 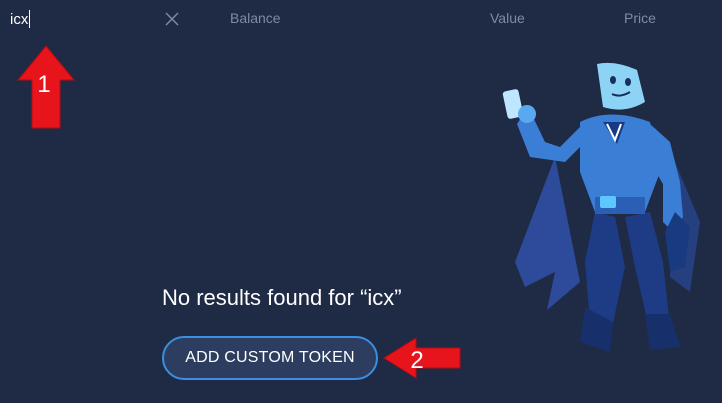 I want to click on column-header-balance: Balance, so click(x=255, y=18).